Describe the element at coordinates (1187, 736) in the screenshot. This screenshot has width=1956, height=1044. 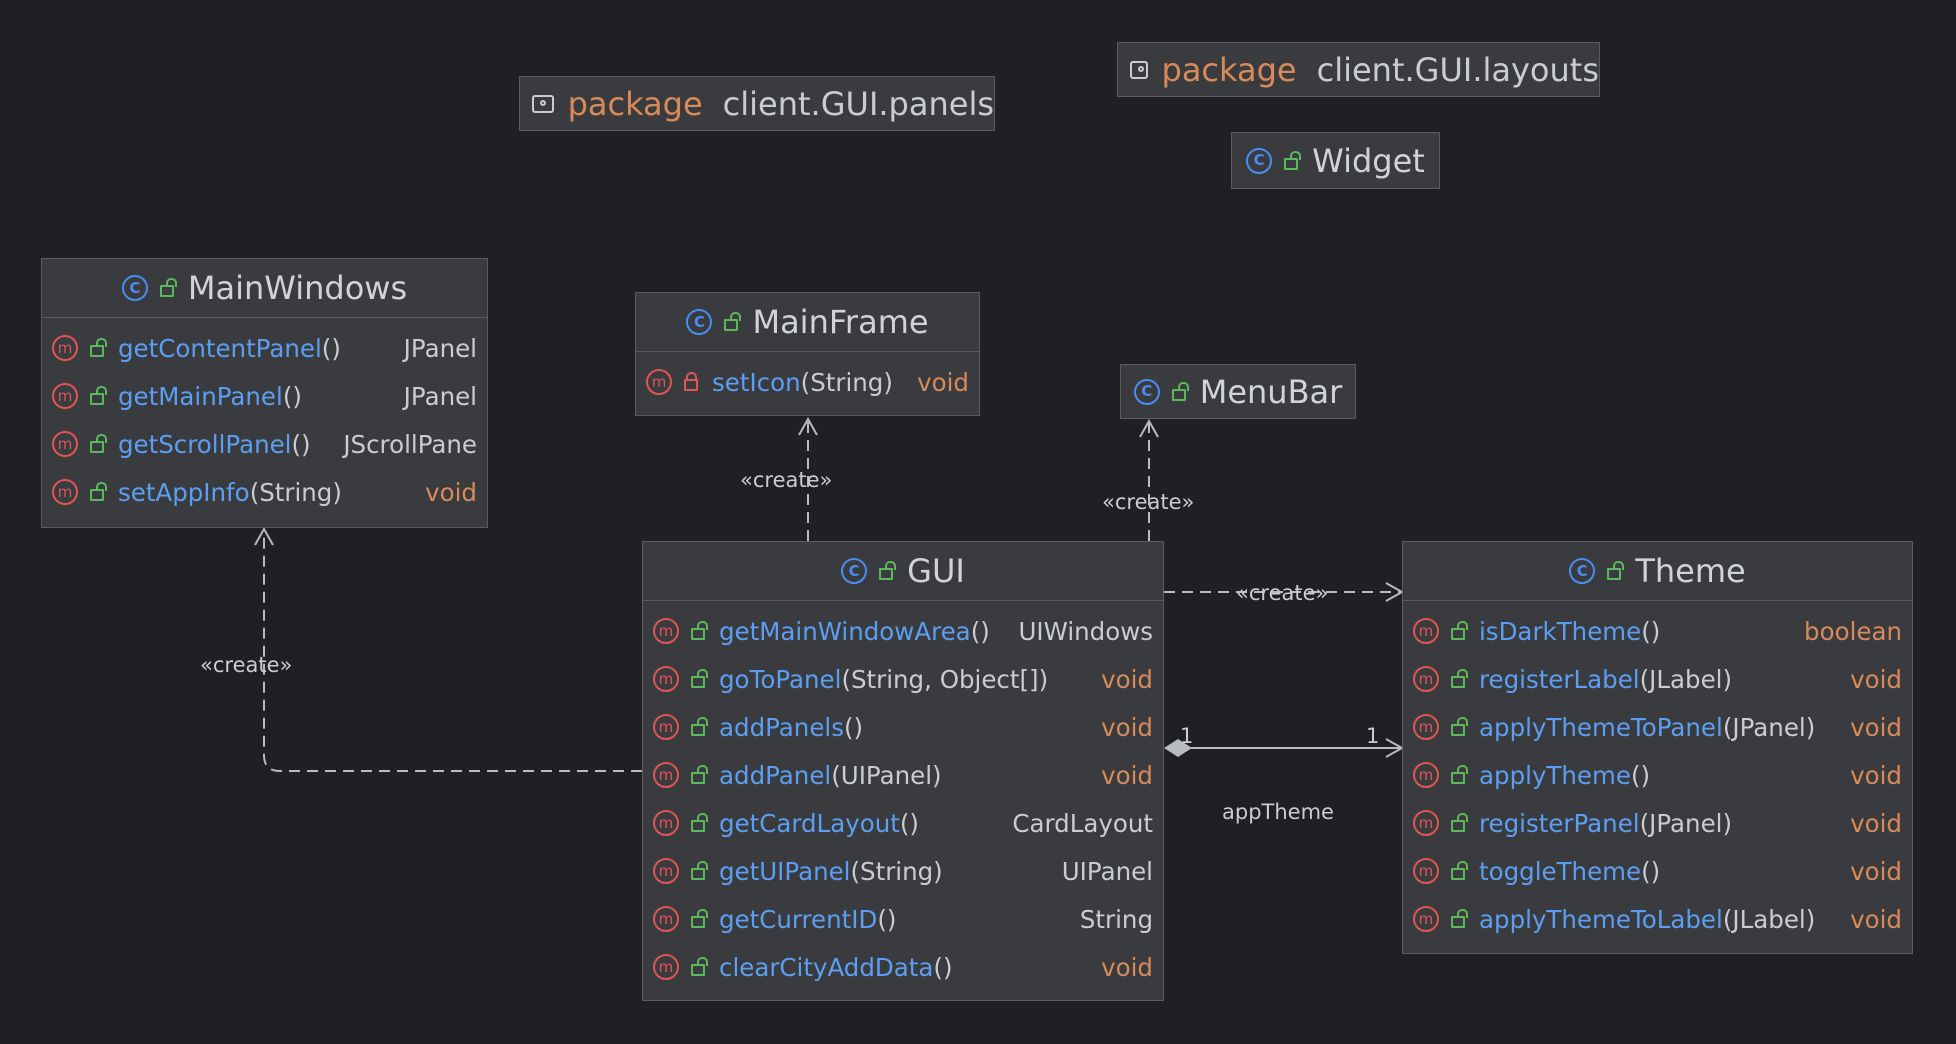
I see `multiplicity-left: 1` at that location.